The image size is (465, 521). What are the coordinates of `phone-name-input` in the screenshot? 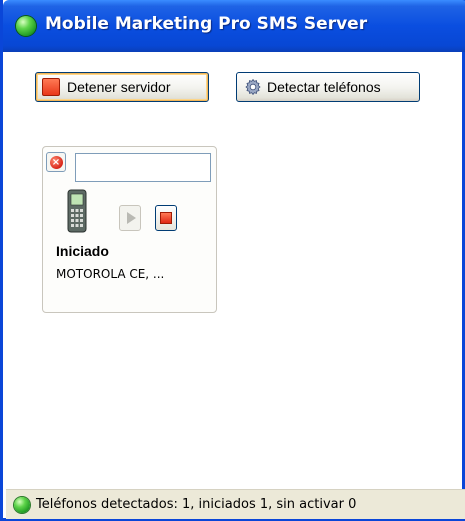 It's located at (143, 167).